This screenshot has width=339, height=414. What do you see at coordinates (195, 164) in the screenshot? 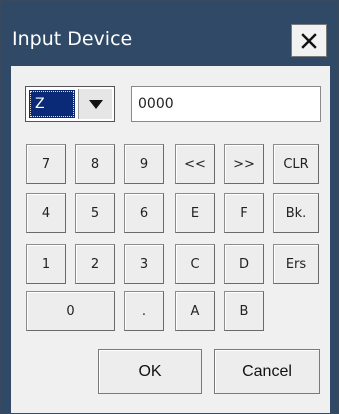
I see `key-shift-left: <<` at bounding box center [195, 164].